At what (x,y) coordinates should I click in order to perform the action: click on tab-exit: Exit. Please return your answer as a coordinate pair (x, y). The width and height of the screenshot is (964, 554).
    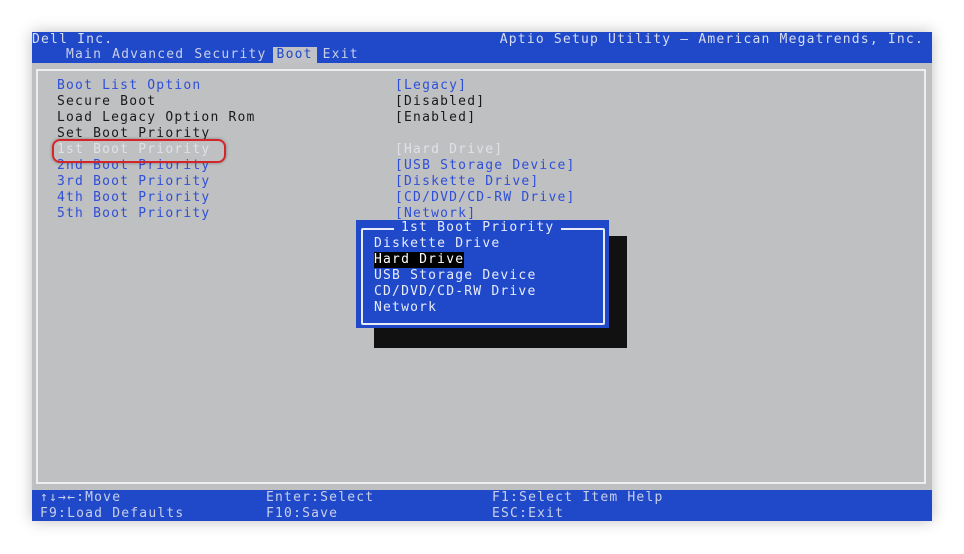
    Looking at the image, I should click on (341, 55).